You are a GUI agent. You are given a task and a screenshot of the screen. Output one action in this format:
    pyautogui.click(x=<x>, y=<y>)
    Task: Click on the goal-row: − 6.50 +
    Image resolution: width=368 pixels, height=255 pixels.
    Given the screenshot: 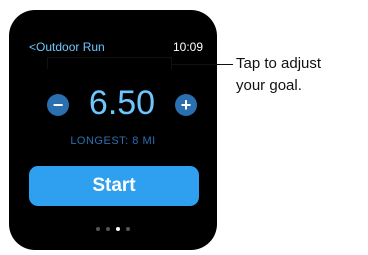 What is the action you would take?
    pyautogui.click(x=122, y=105)
    